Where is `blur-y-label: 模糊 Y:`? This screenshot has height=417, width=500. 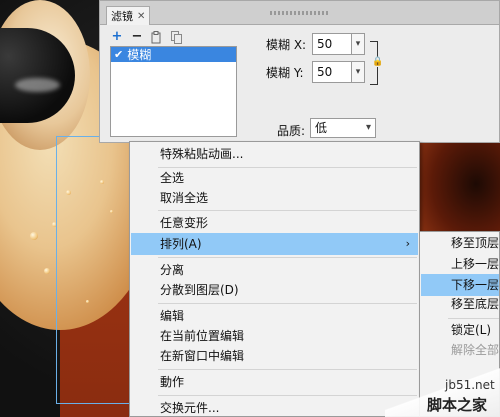 blur-y-label: 模糊 Y: is located at coordinates (285, 72).